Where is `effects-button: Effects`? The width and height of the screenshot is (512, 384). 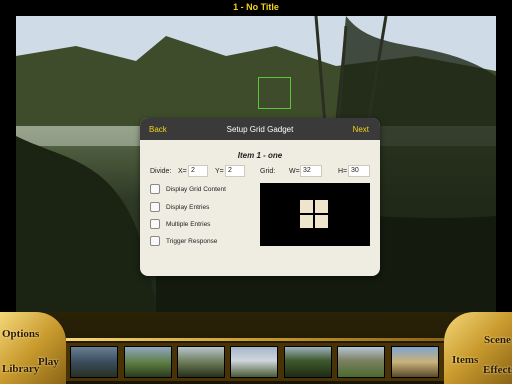
effects-button: Effects is located at coordinates (497, 370).